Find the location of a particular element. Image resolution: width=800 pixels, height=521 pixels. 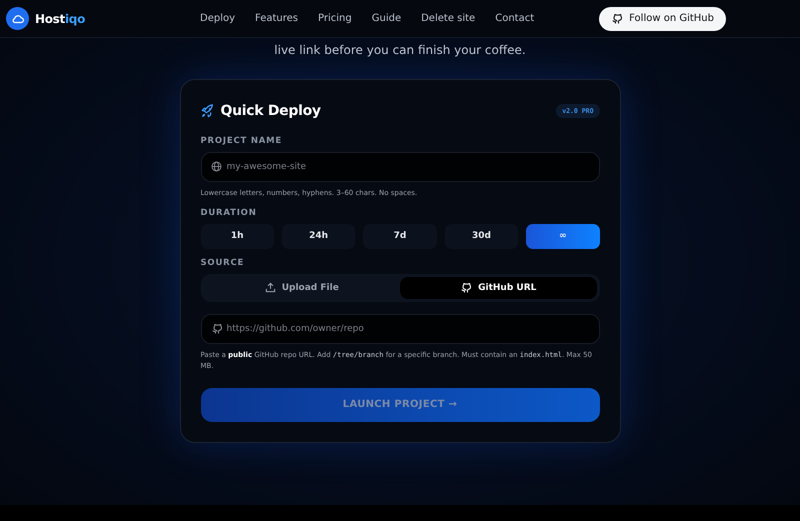

subtitle: live link before you can finish your coffee. is located at coordinates (400, 51).